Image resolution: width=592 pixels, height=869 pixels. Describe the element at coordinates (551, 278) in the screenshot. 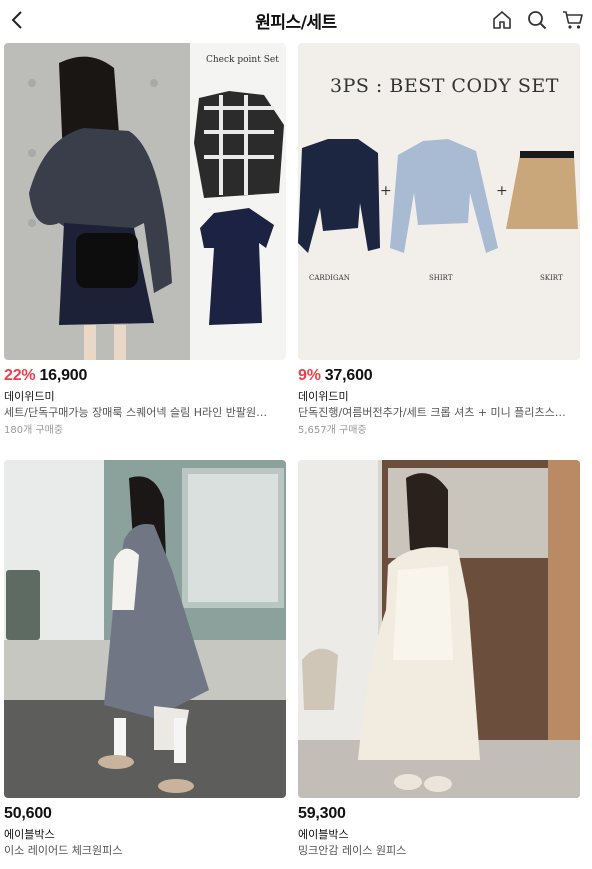

I see `image-label: SKIRT` at that location.